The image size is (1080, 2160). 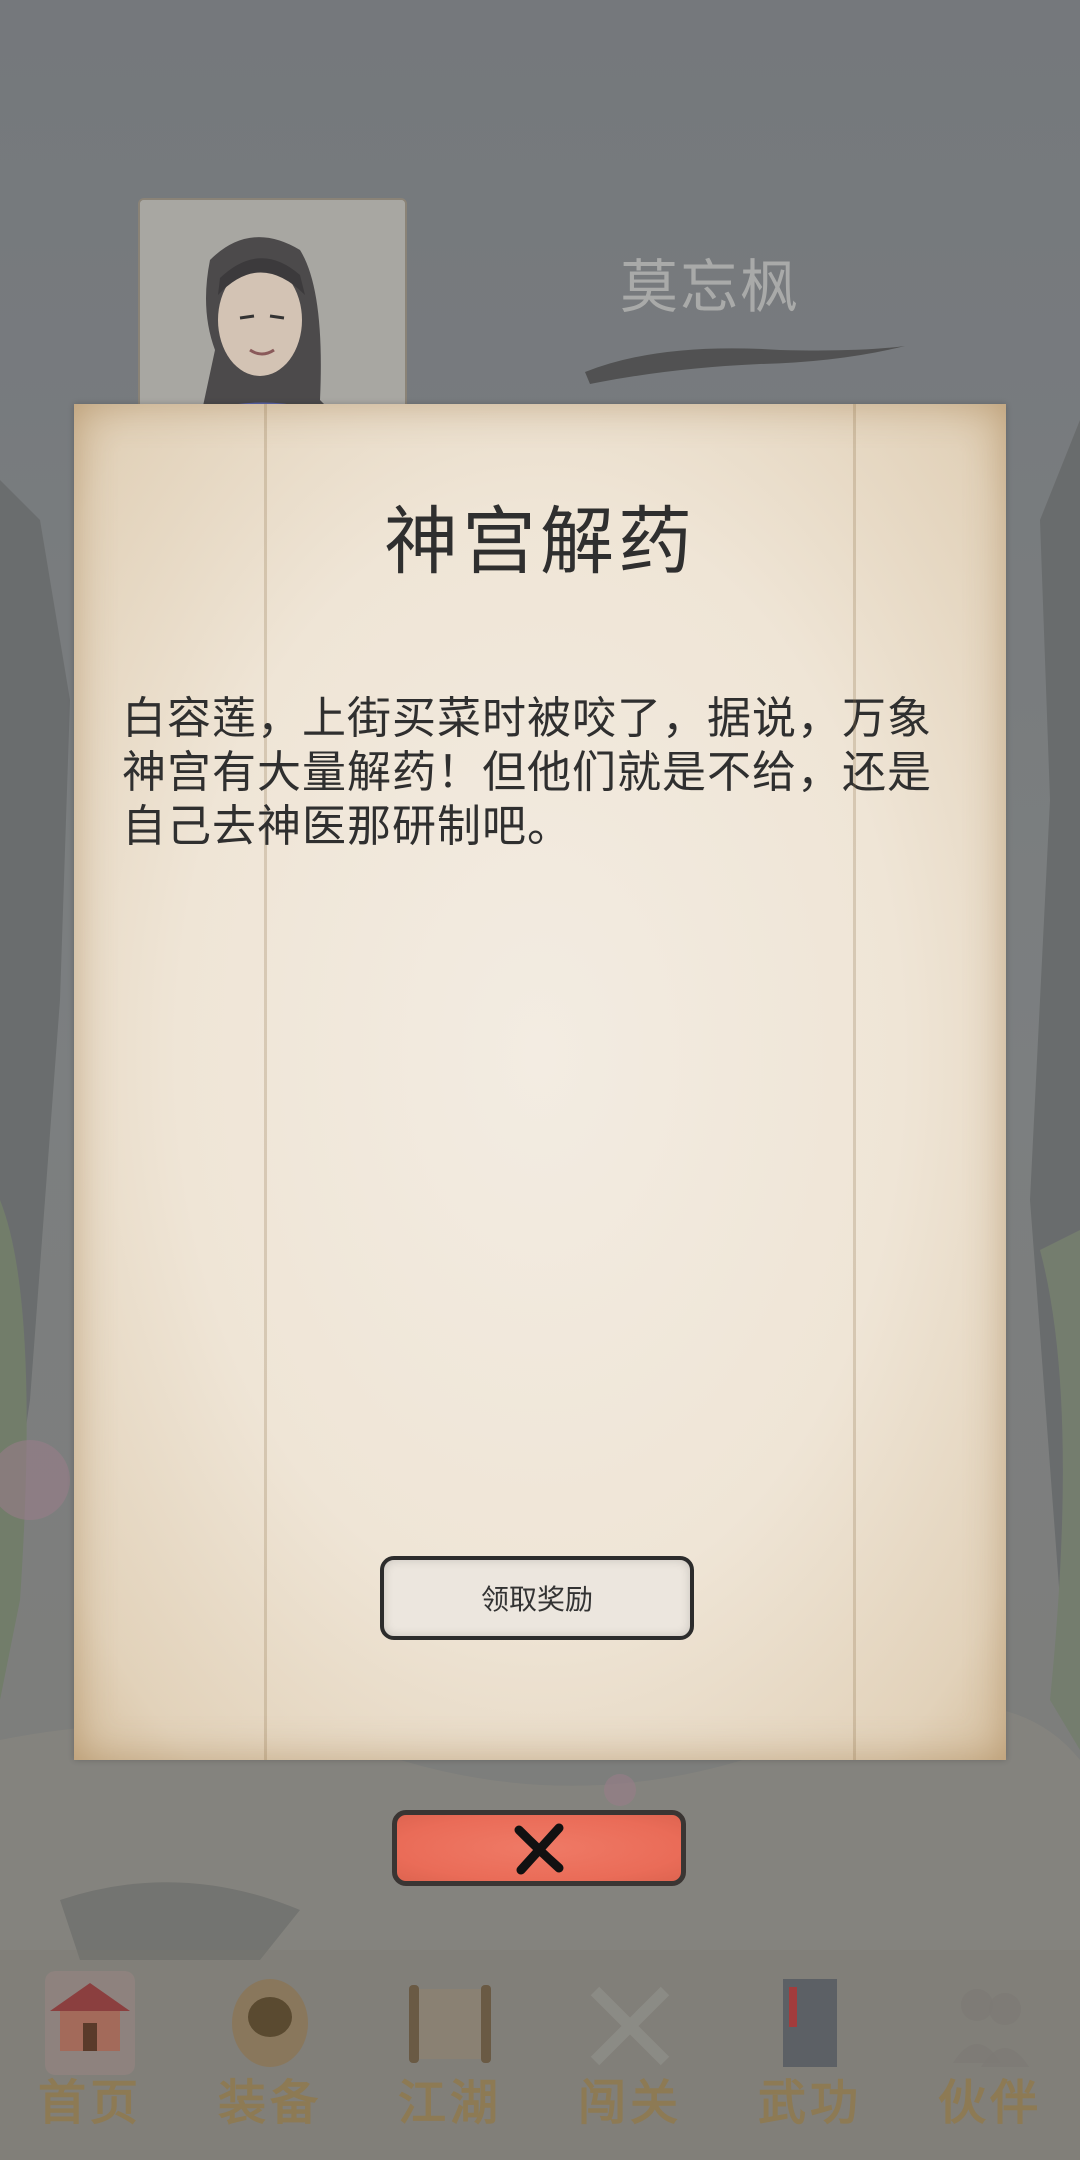 I want to click on tab-home-label: 首页, so click(x=89, y=2103).